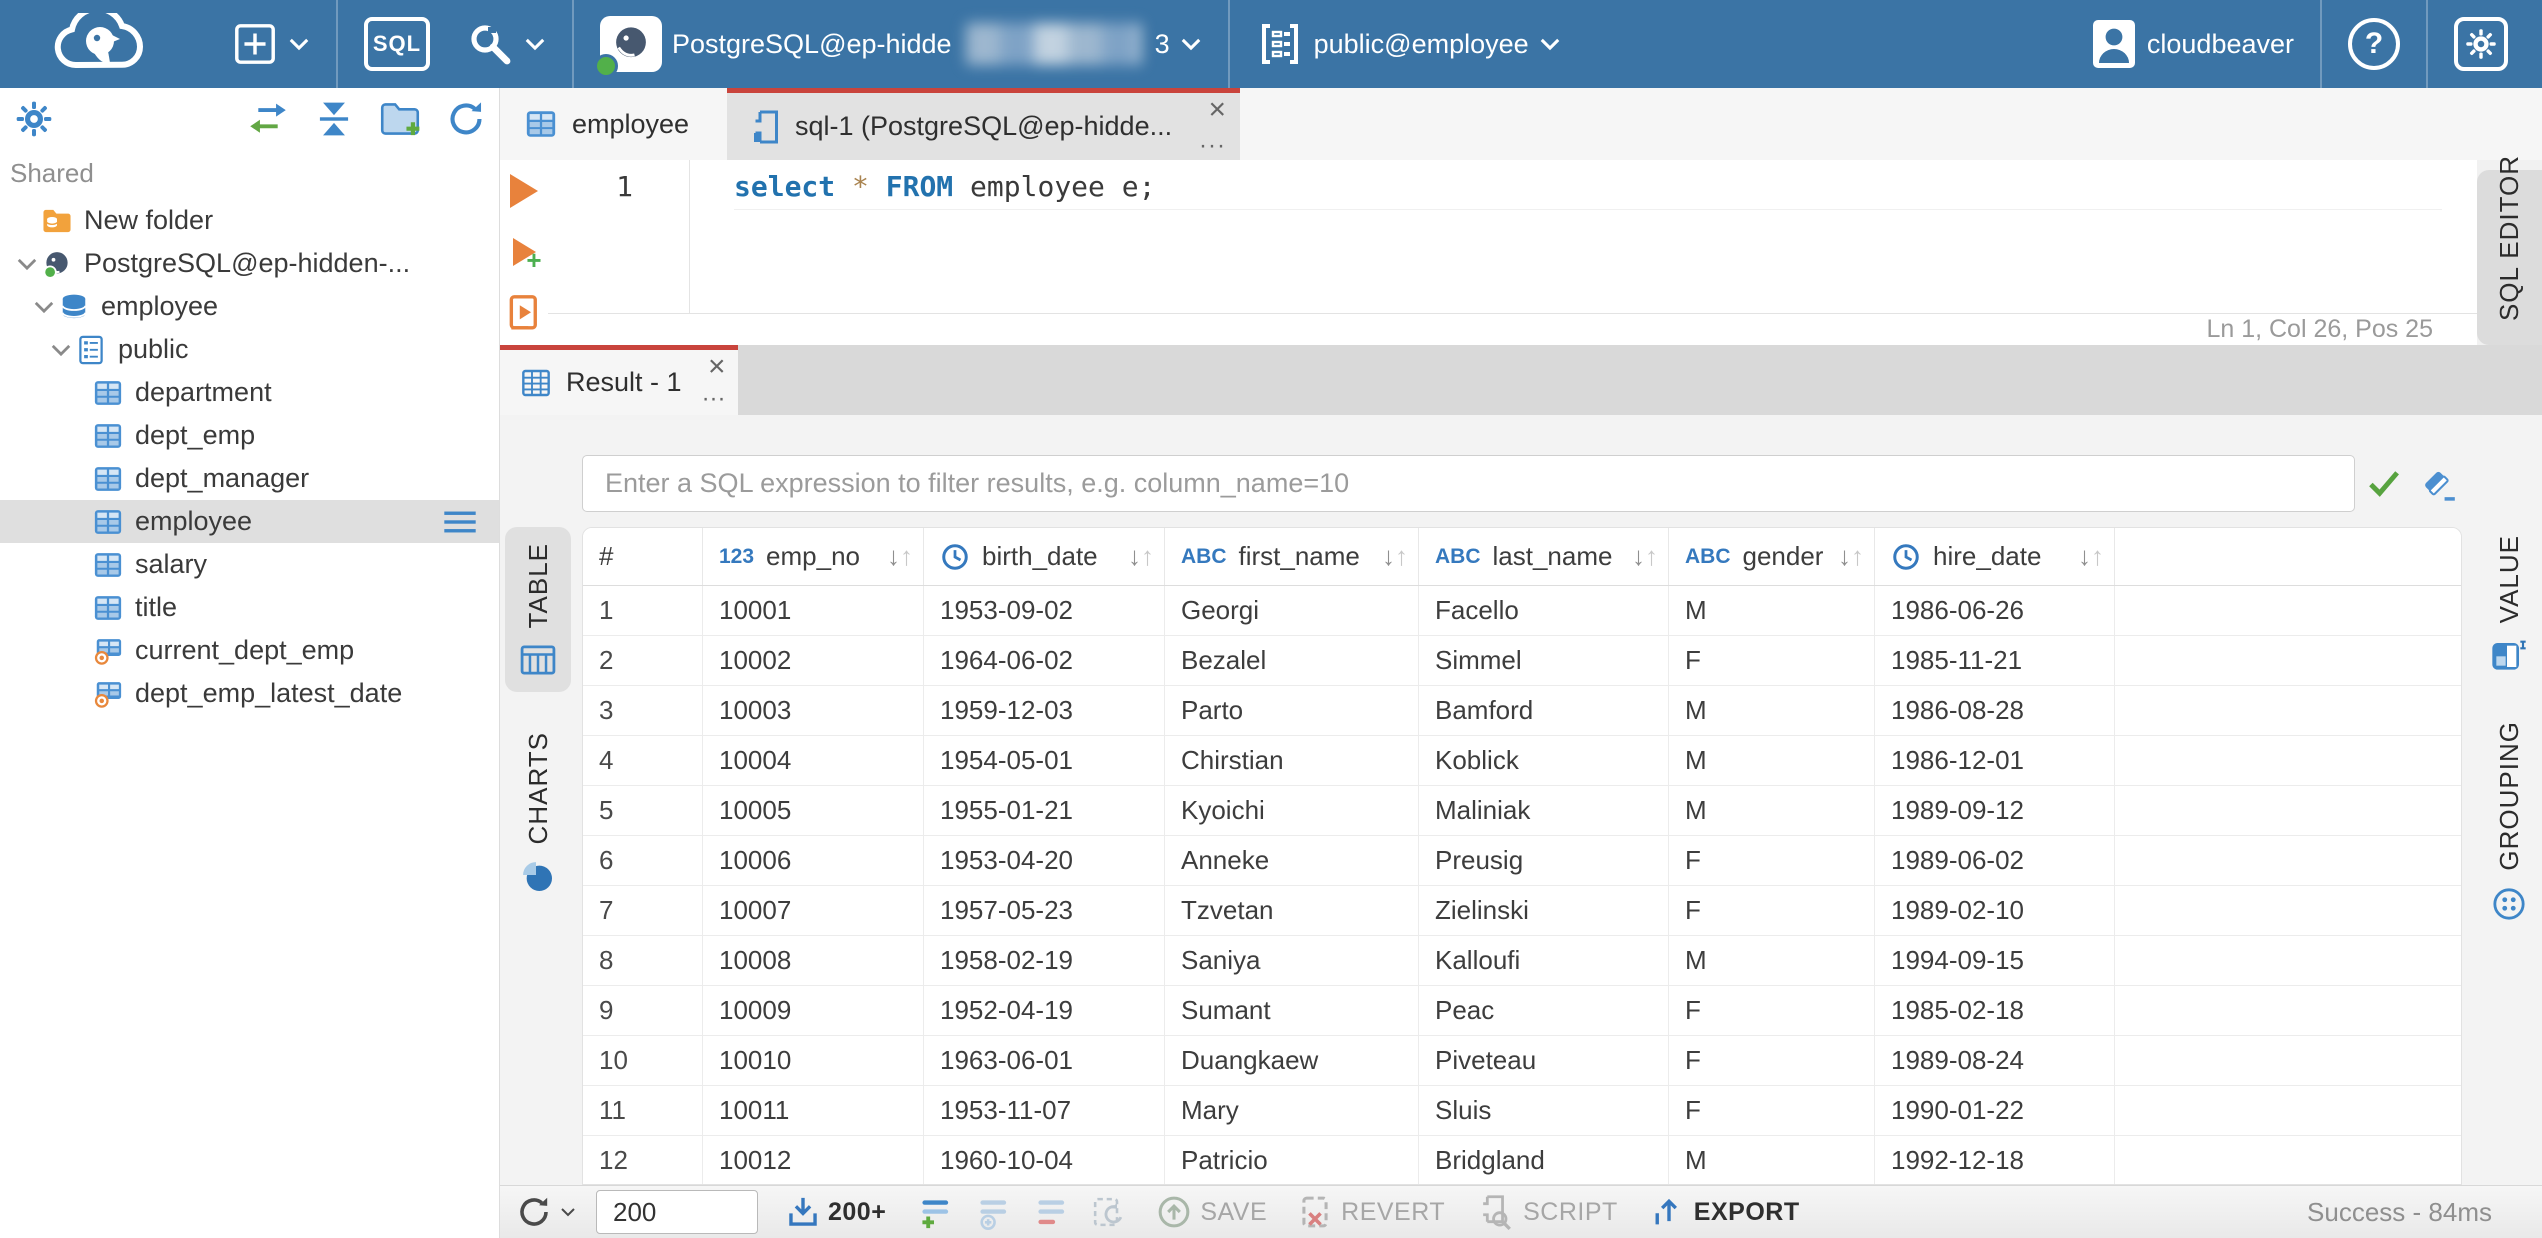 This screenshot has height=1238, width=2542. Describe the element at coordinates (1044, 556) in the screenshot. I see `column-header-birth_date: birth_date ↓↑` at that location.